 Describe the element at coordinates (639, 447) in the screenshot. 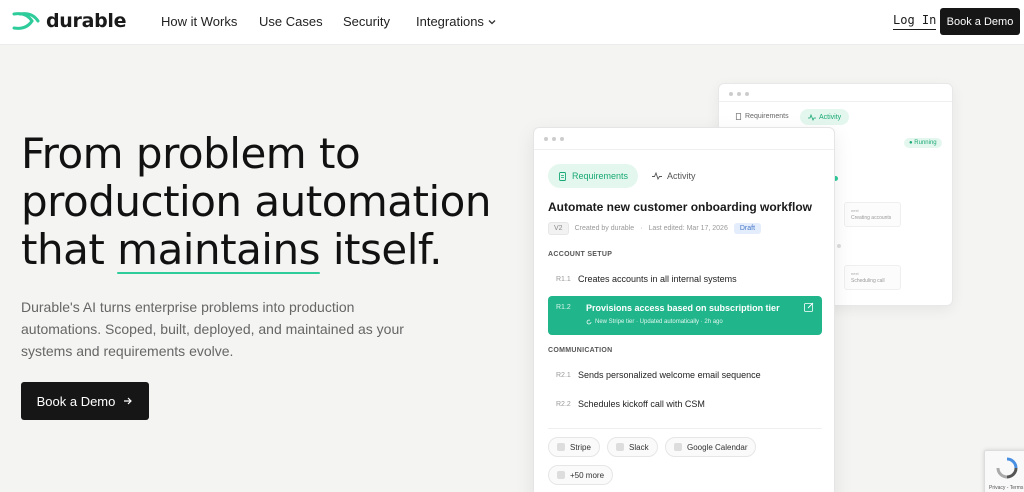

I see `integration-label: Slack` at that location.